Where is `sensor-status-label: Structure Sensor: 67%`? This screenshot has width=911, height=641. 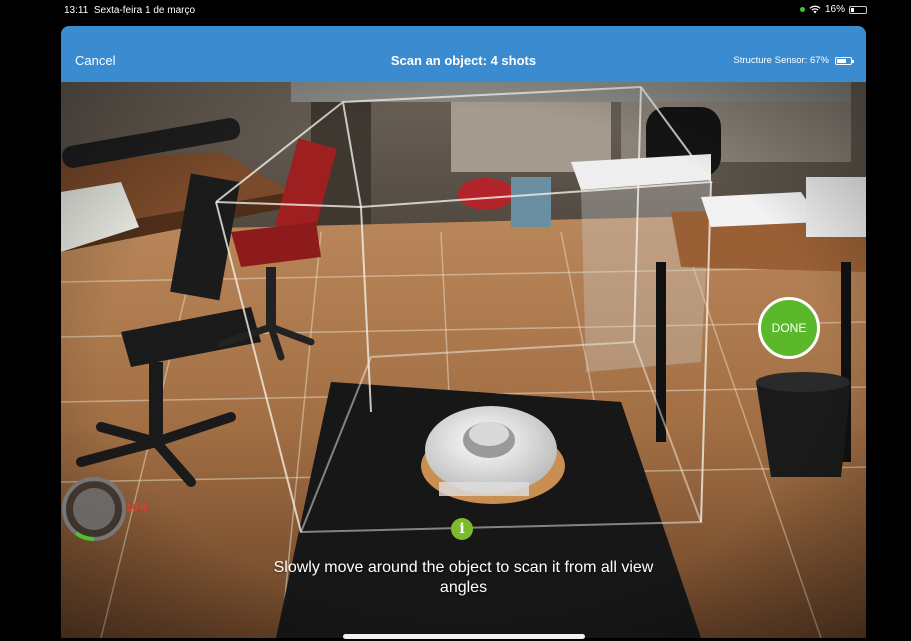
sensor-status-label: Structure Sensor: 67% is located at coordinates (781, 60).